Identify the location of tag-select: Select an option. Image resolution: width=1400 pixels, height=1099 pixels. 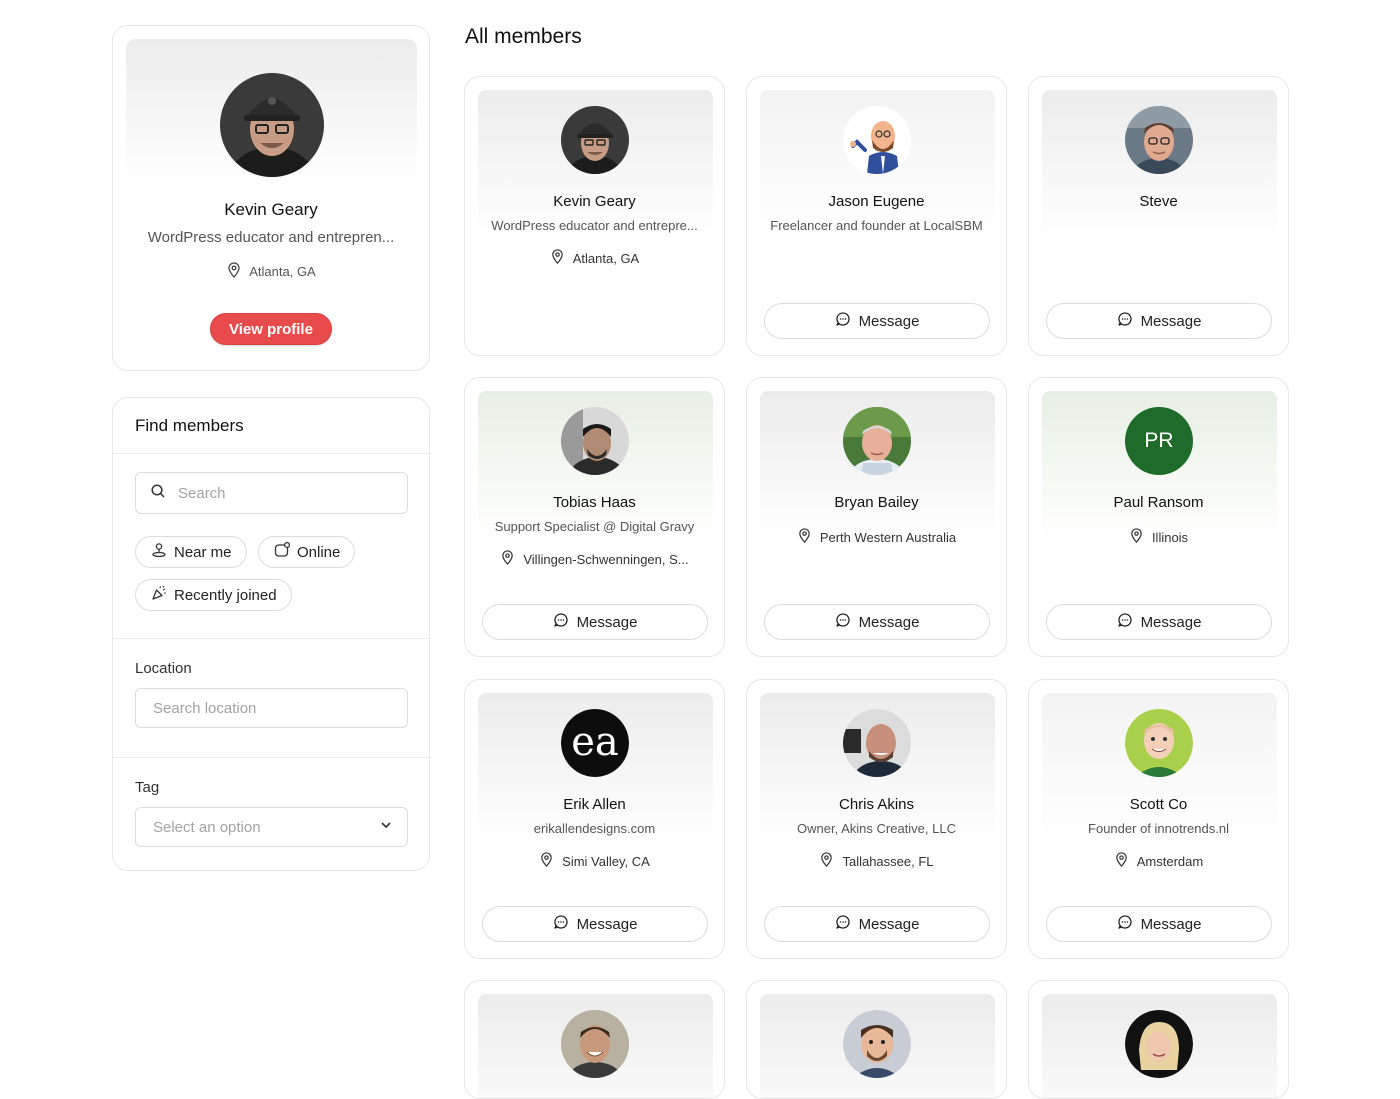
(271, 827).